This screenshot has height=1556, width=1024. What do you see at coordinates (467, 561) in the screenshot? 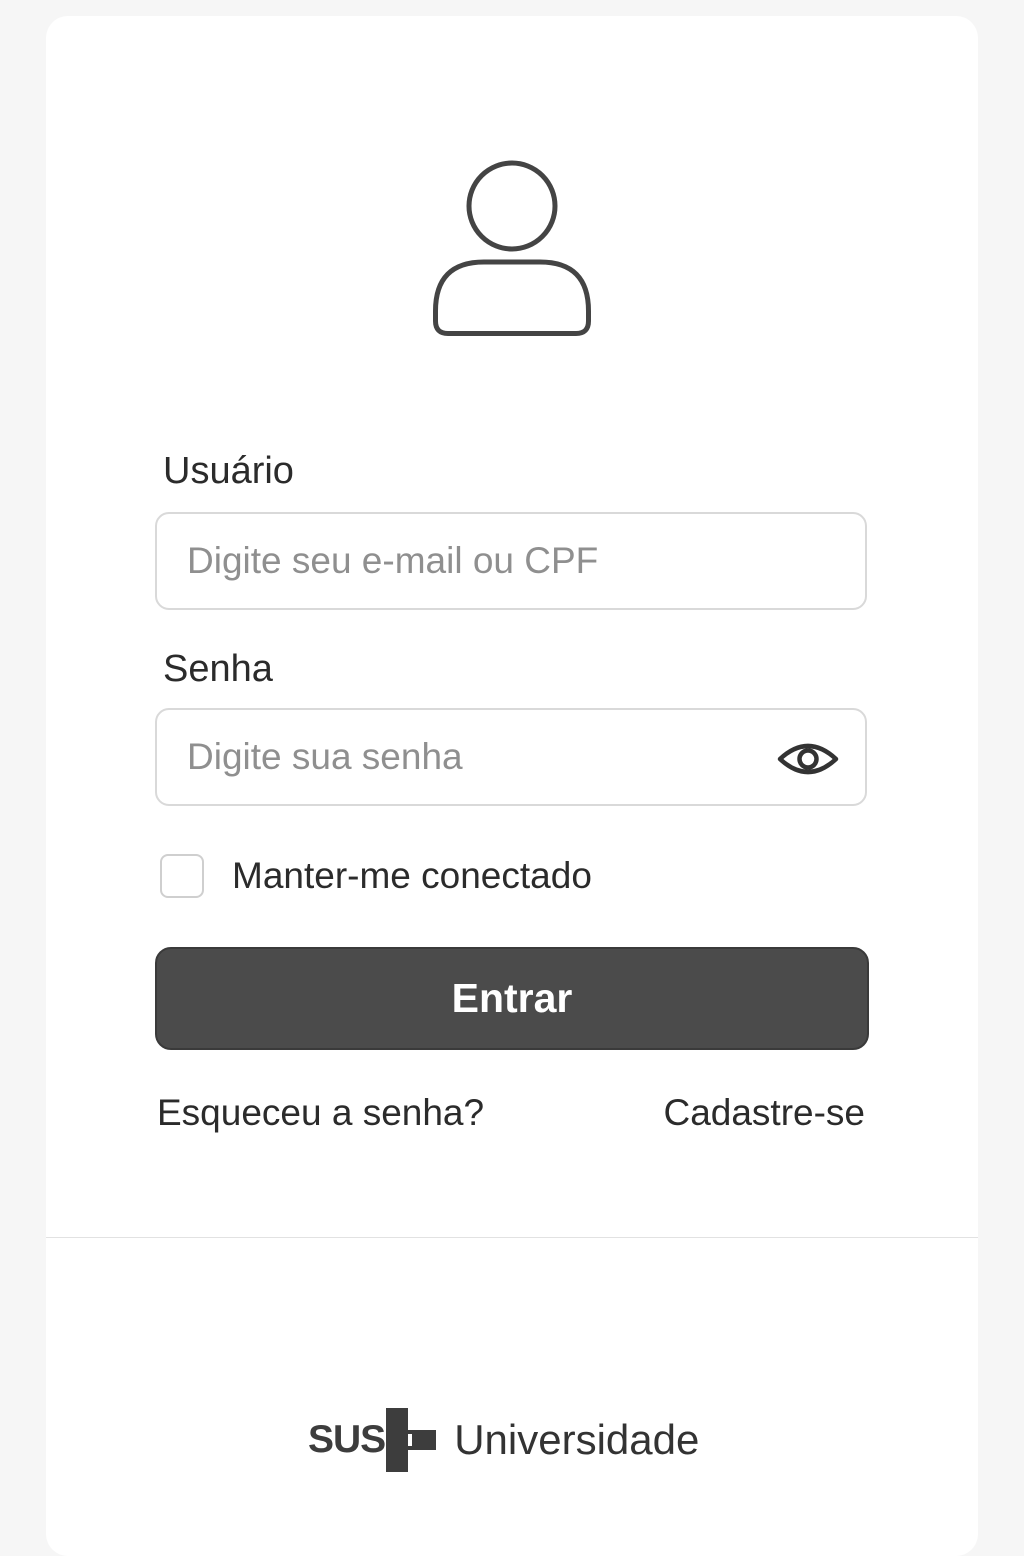
I see `username-input` at bounding box center [467, 561].